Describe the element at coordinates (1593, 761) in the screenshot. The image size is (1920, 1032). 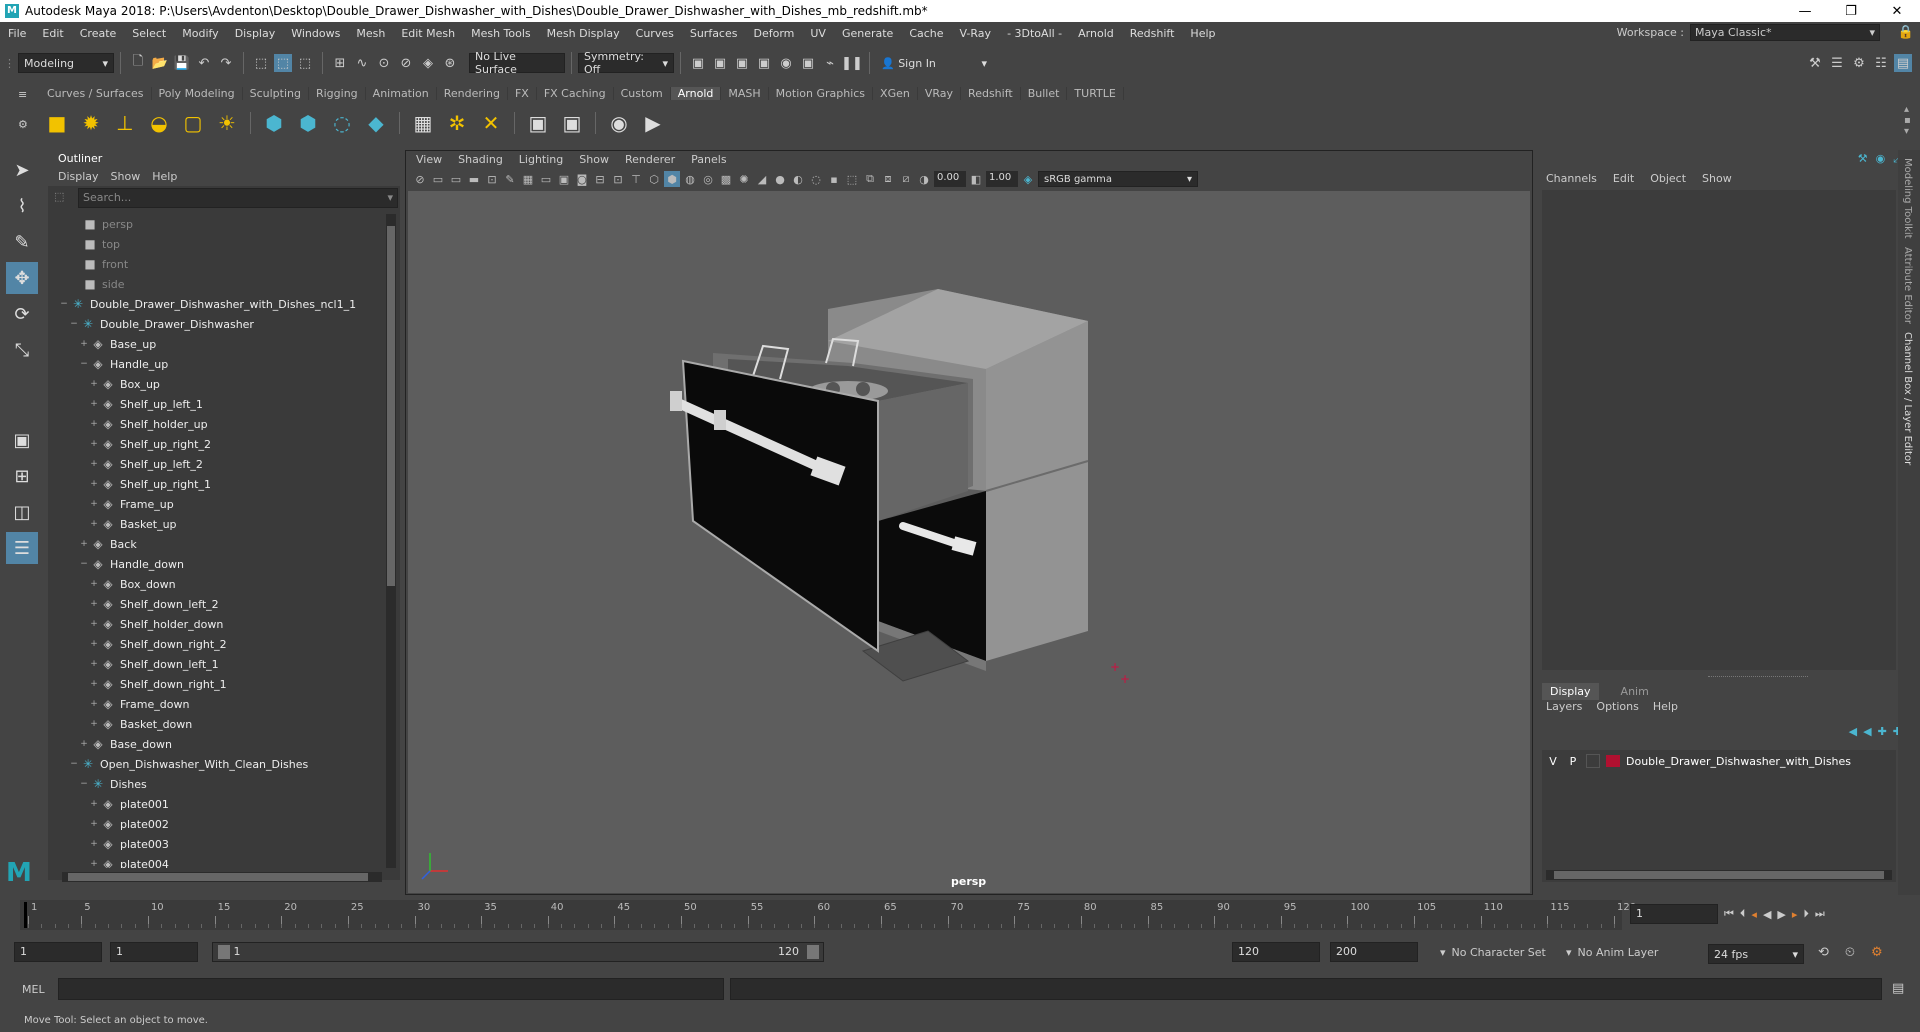
I see `layer-type-toggle` at that location.